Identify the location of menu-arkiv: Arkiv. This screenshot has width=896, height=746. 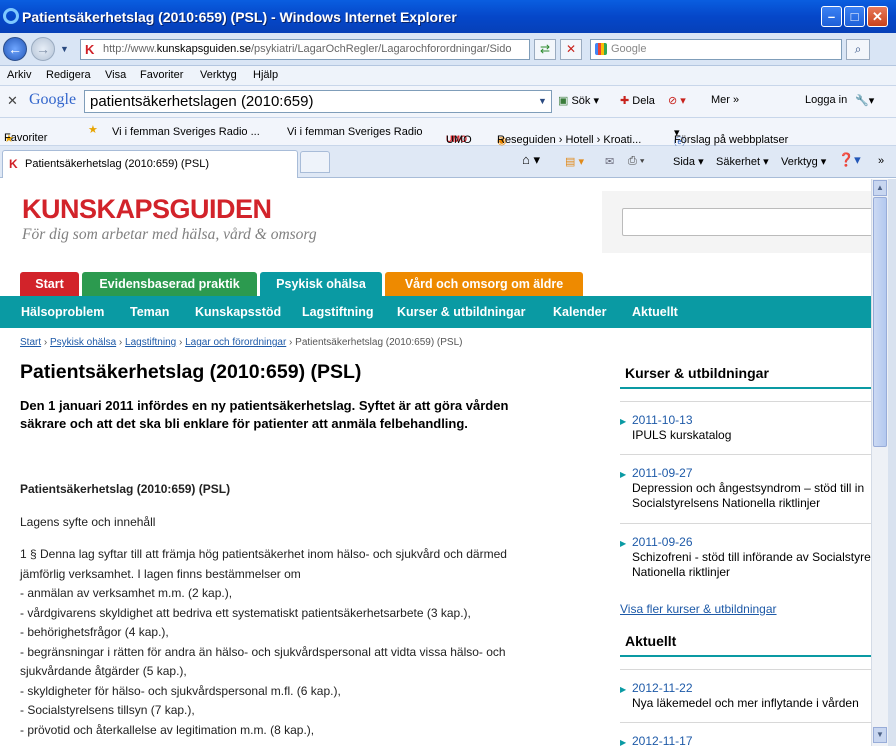
(19, 75).